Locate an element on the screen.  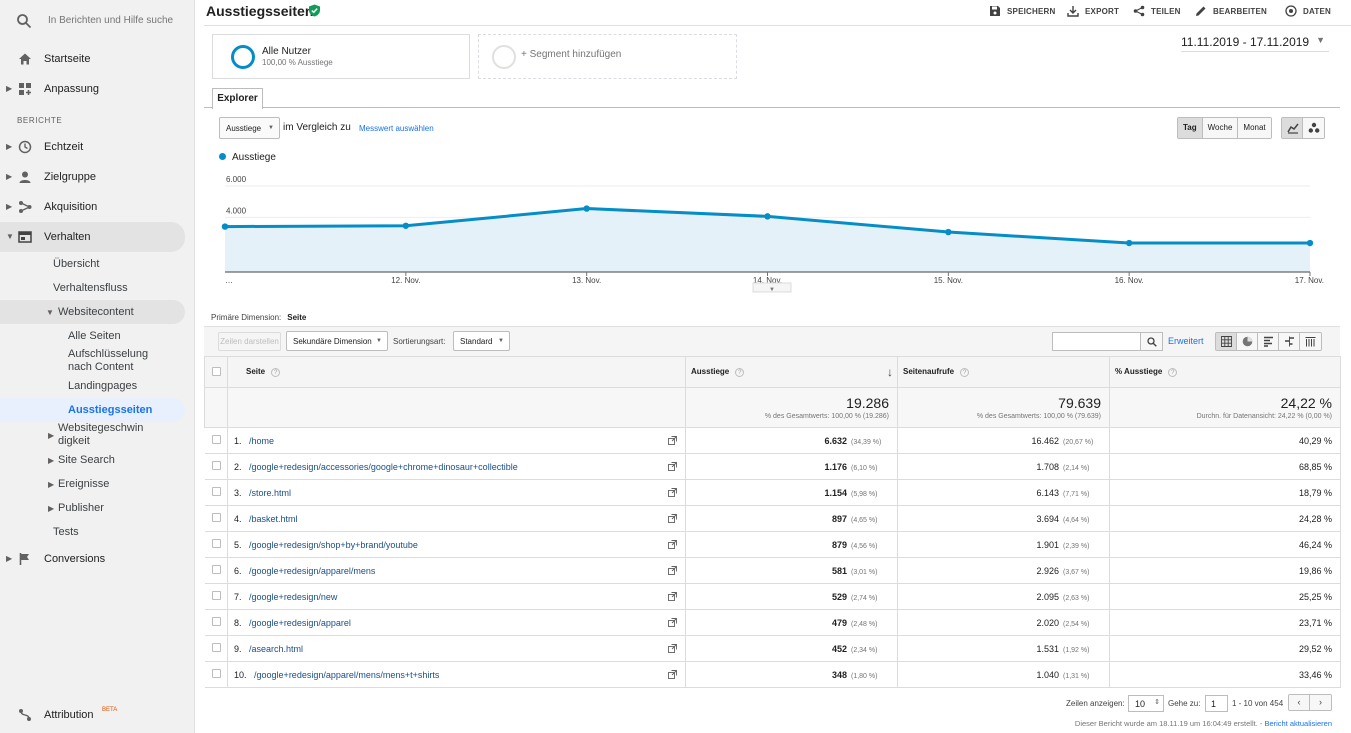
metric-dropdown: Ausstiege ▼ is located at coordinates (249, 128).